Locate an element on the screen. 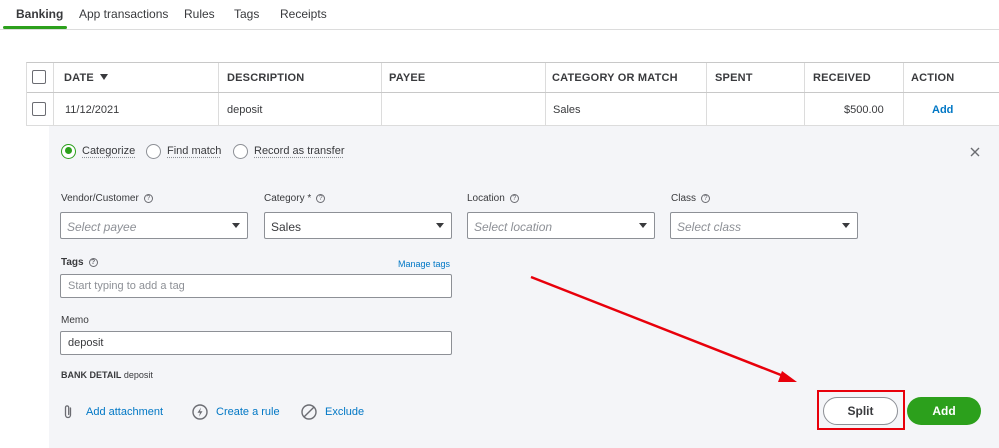 The width and height of the screenshot is (999, 448). create-rule-link: Create a rule is located at coordinates (236, 412).